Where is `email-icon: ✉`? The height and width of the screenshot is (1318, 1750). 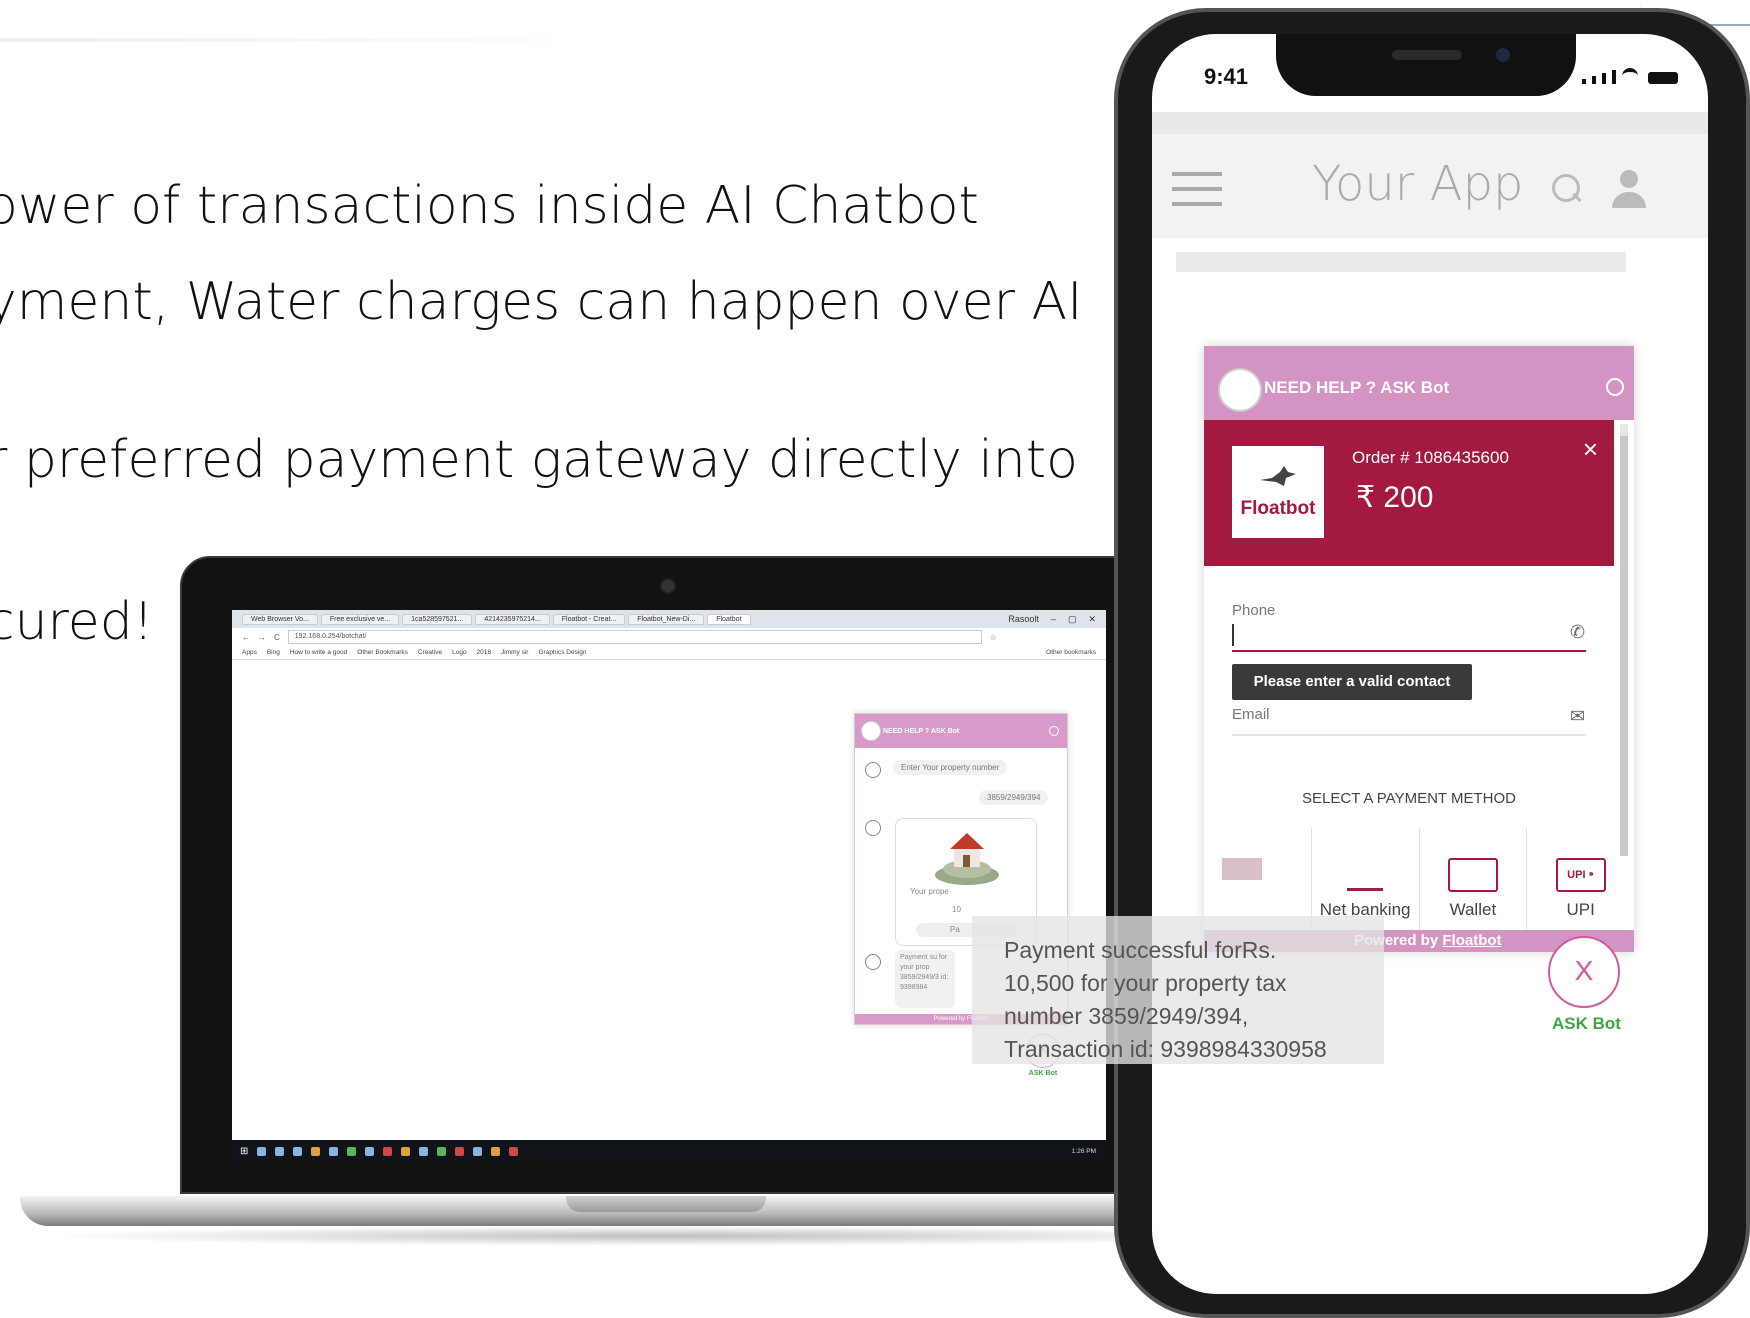
email-icon: ✉ is located at coordinates (1578, 716).